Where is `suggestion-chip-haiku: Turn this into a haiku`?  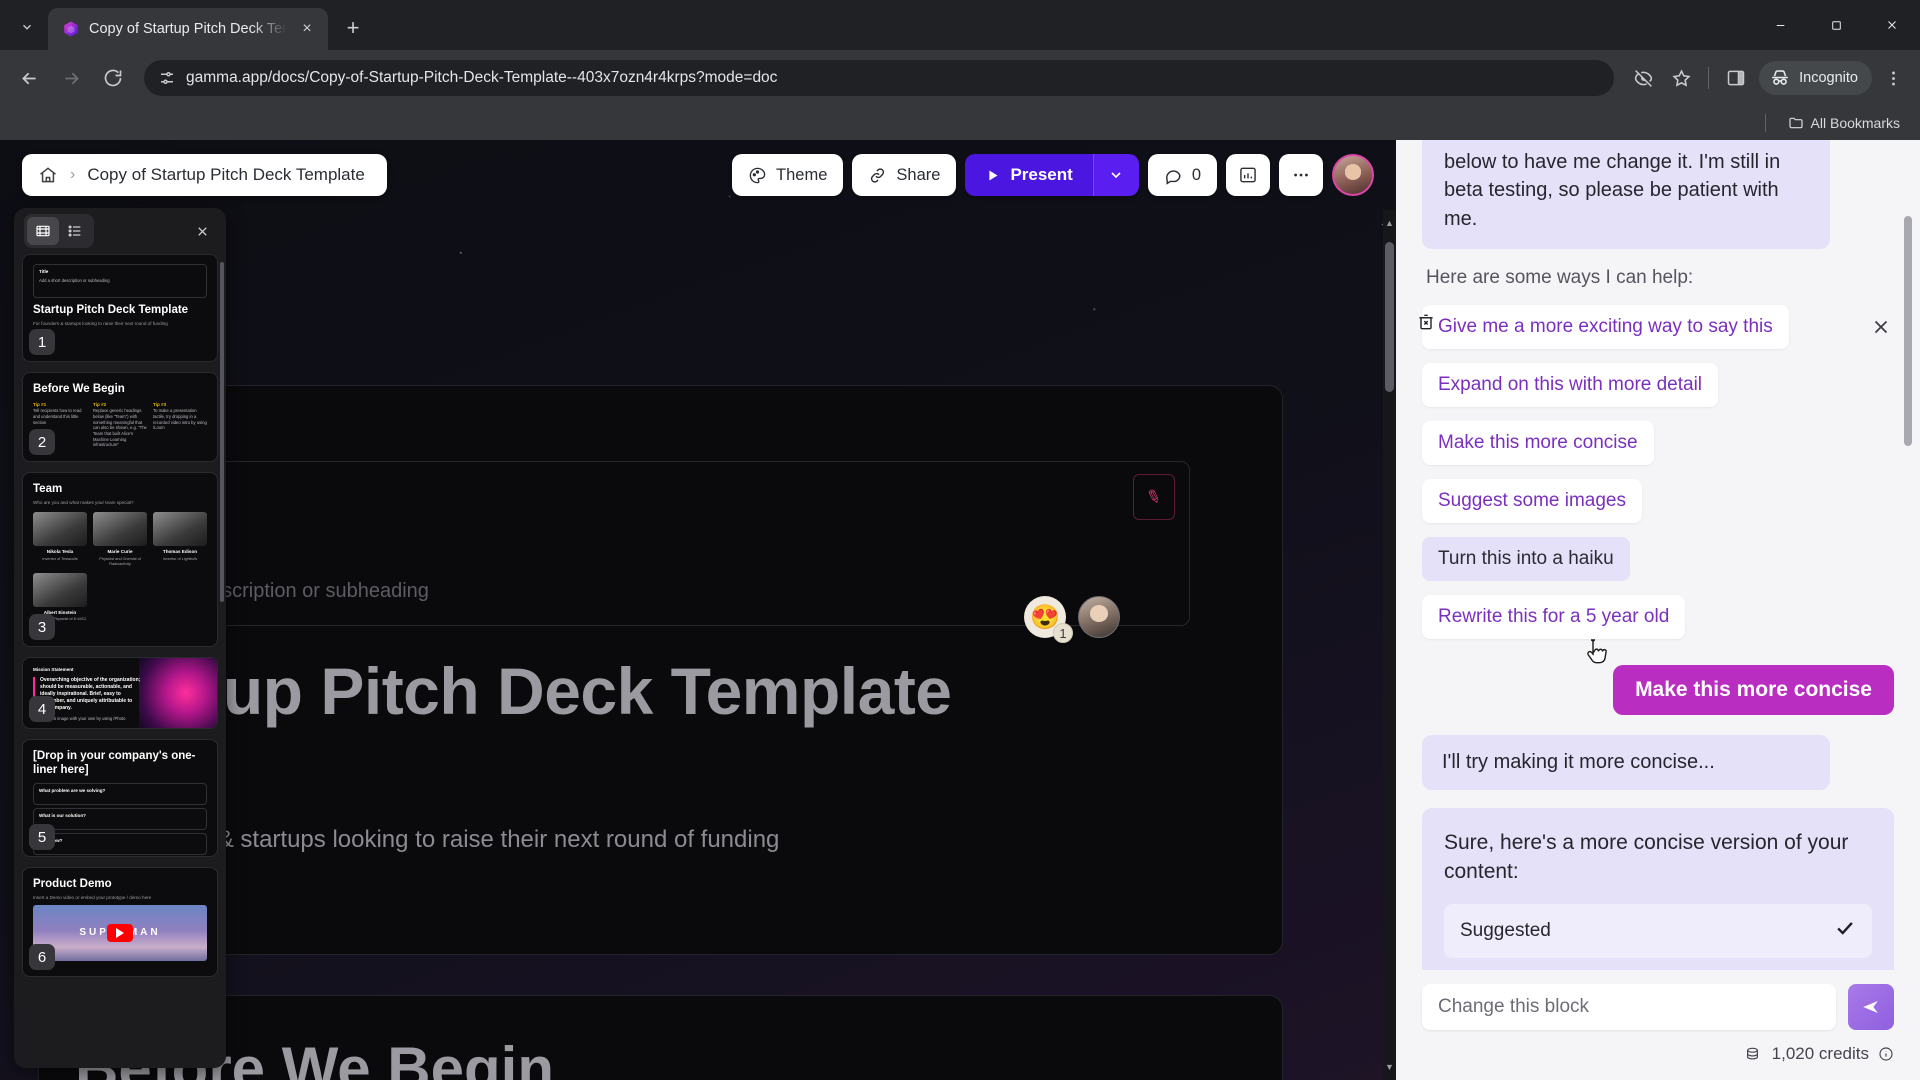
suggestion-chip-haiku: Turn this into a haiku is located at coordinates (1526, 559).